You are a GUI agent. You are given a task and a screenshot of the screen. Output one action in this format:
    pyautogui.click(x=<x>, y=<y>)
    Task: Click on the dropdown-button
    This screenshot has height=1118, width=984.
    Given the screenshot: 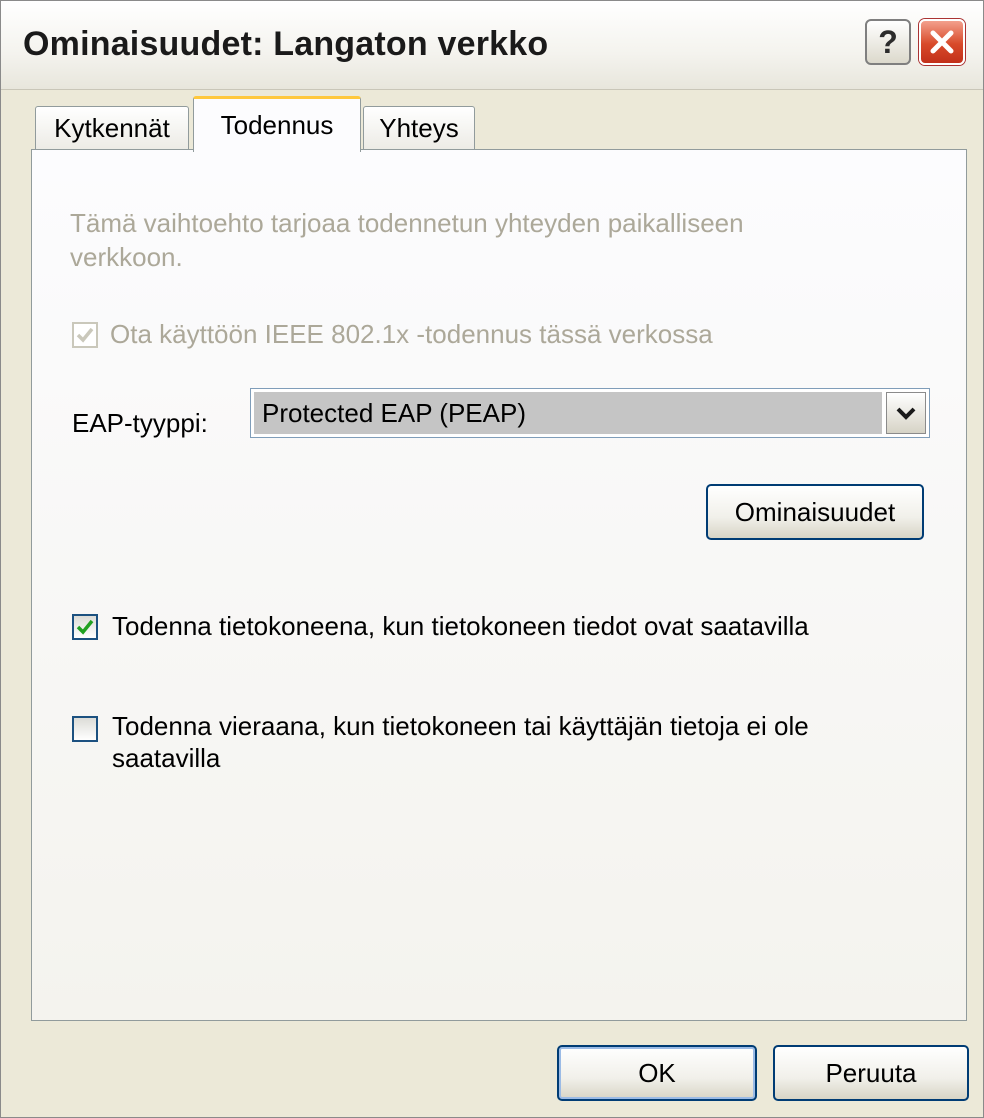 What is the action you would take?
    pyautogui.click(x=906, y=413)
    